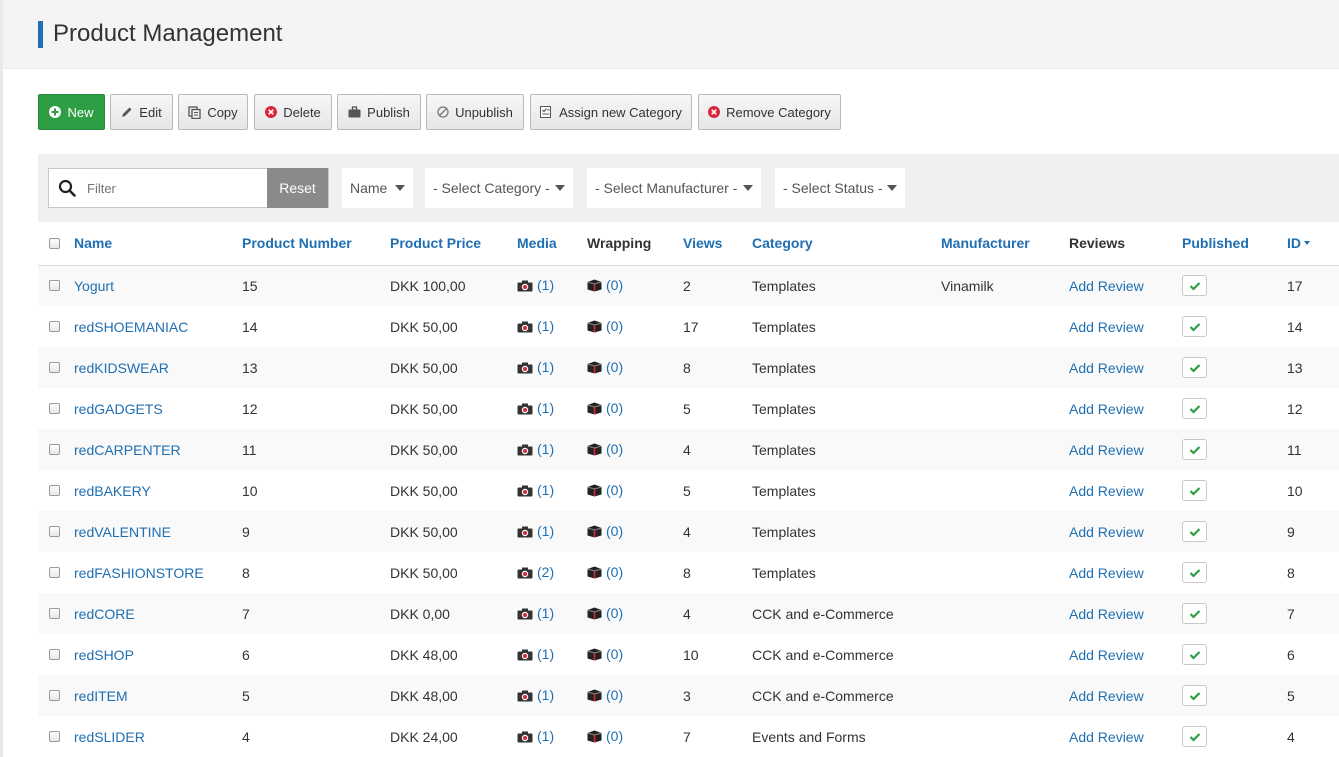 This screenshot has height=757, width=1339. What do you see at coordinates (175, 188) in the screenshot?
I see `search-input` at bounding box center [175, 188].